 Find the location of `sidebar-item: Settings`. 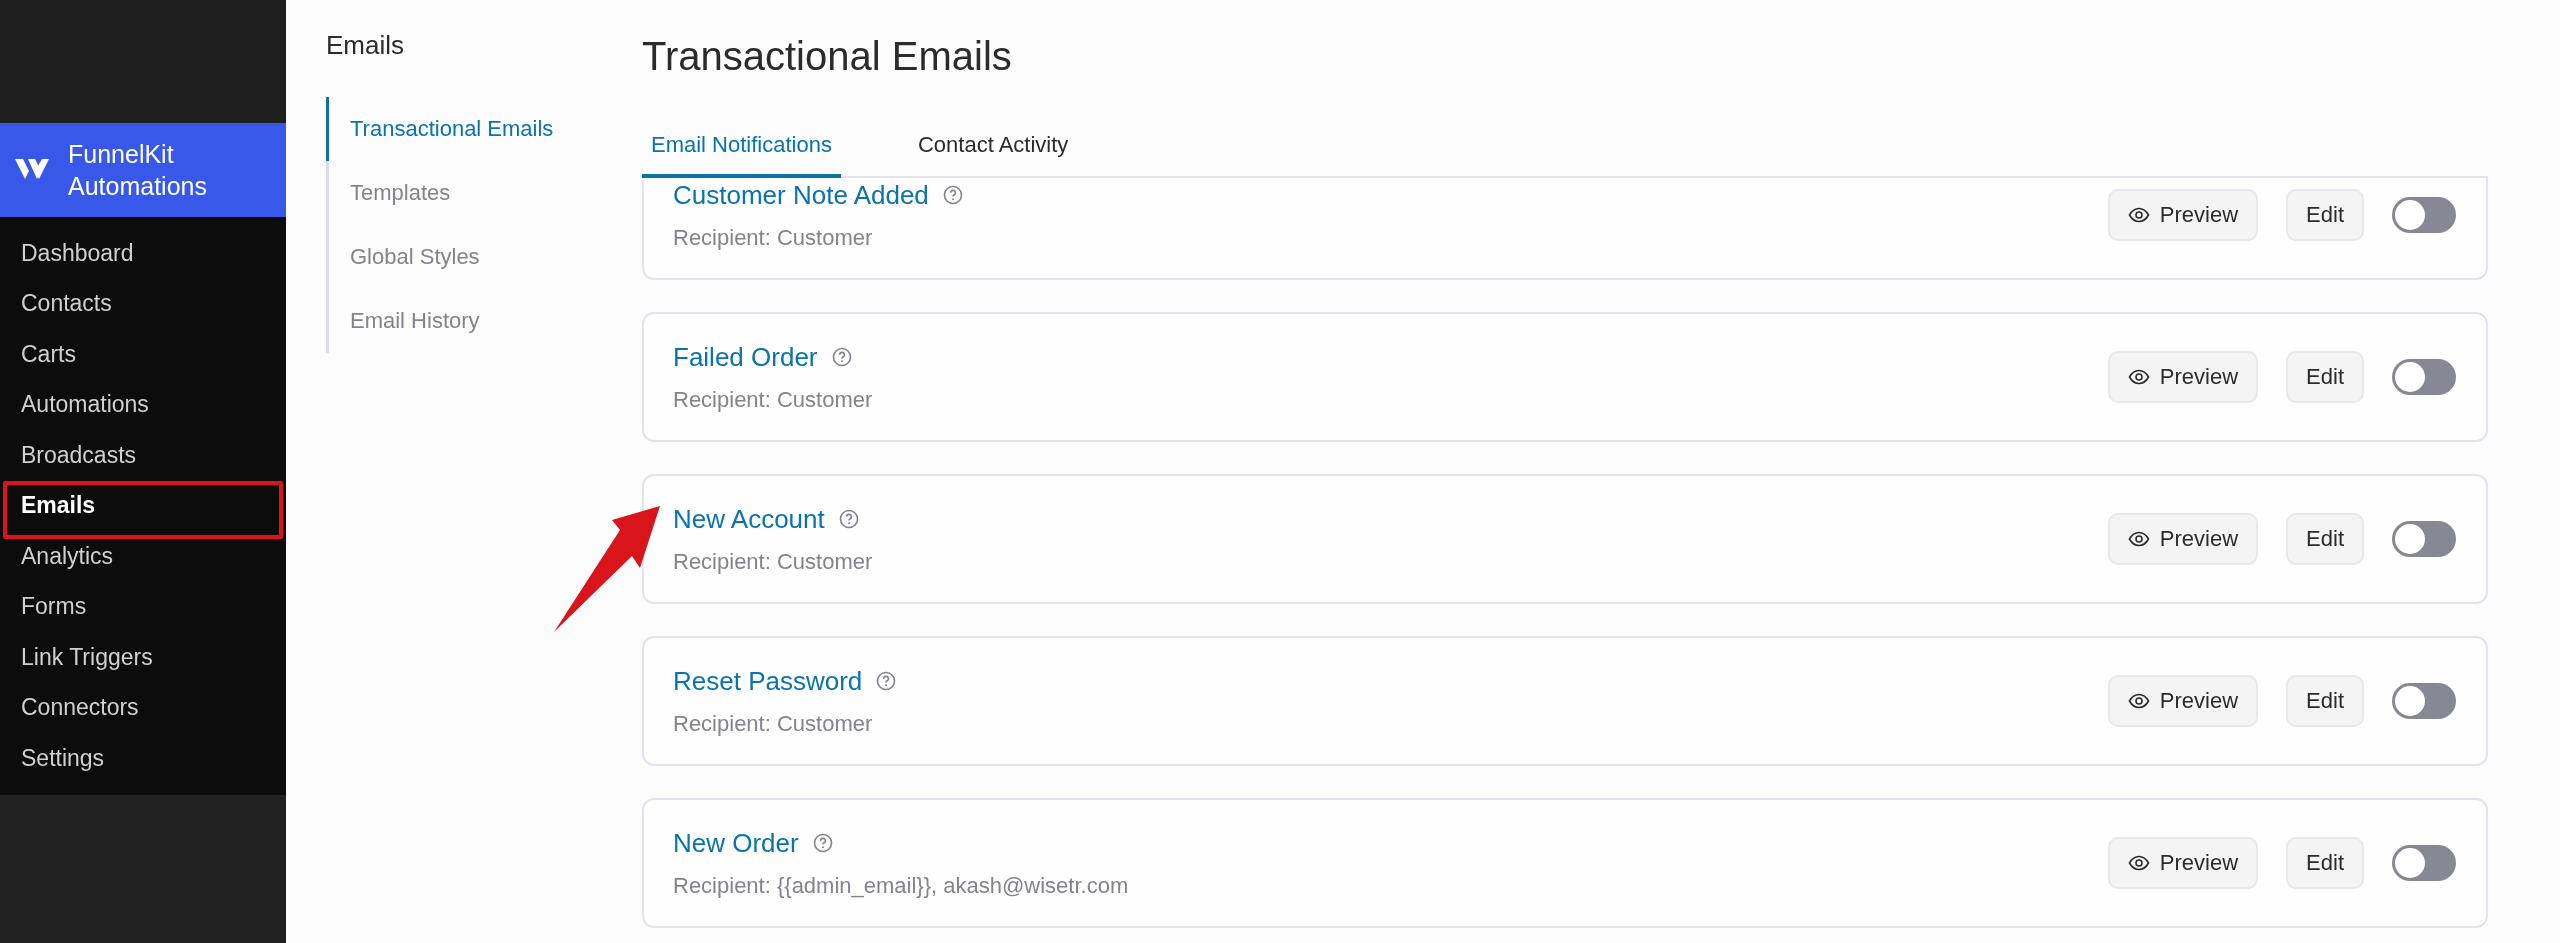

sidebar-item: Settings is located at coordinates (63, 758).